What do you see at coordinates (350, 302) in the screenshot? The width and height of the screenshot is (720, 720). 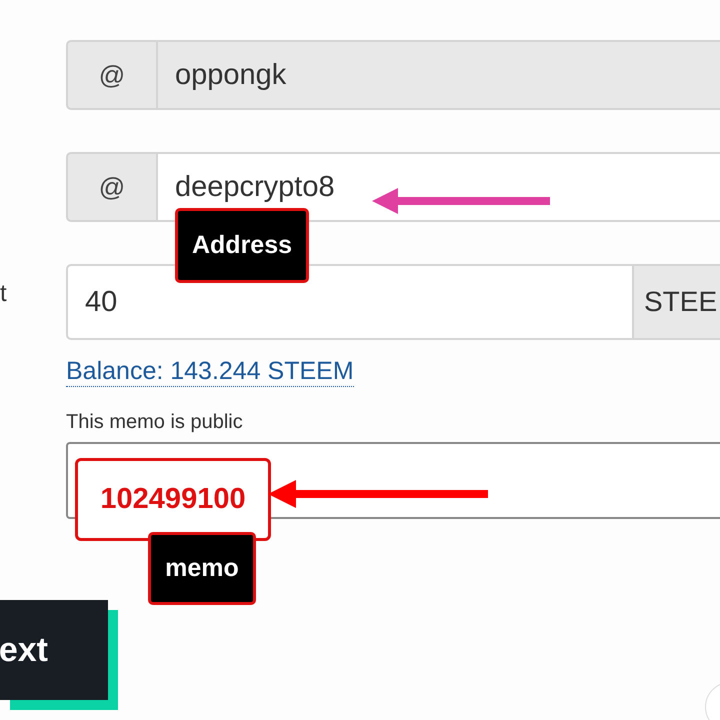 I see `amount-field: 40` at bounding box center [350, 302].